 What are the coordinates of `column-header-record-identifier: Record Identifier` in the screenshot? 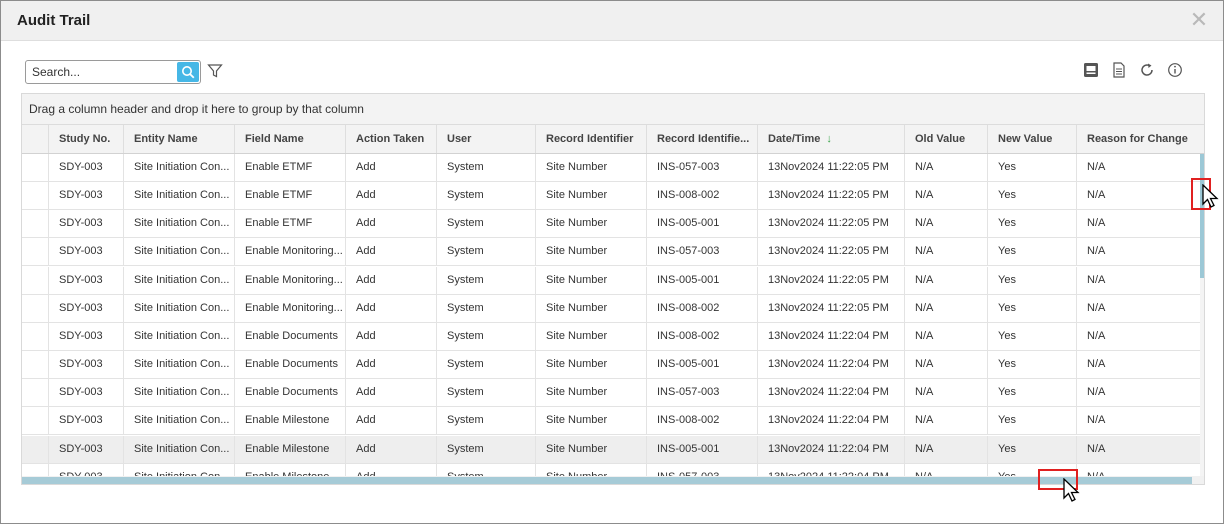 It's located at (590, 139).